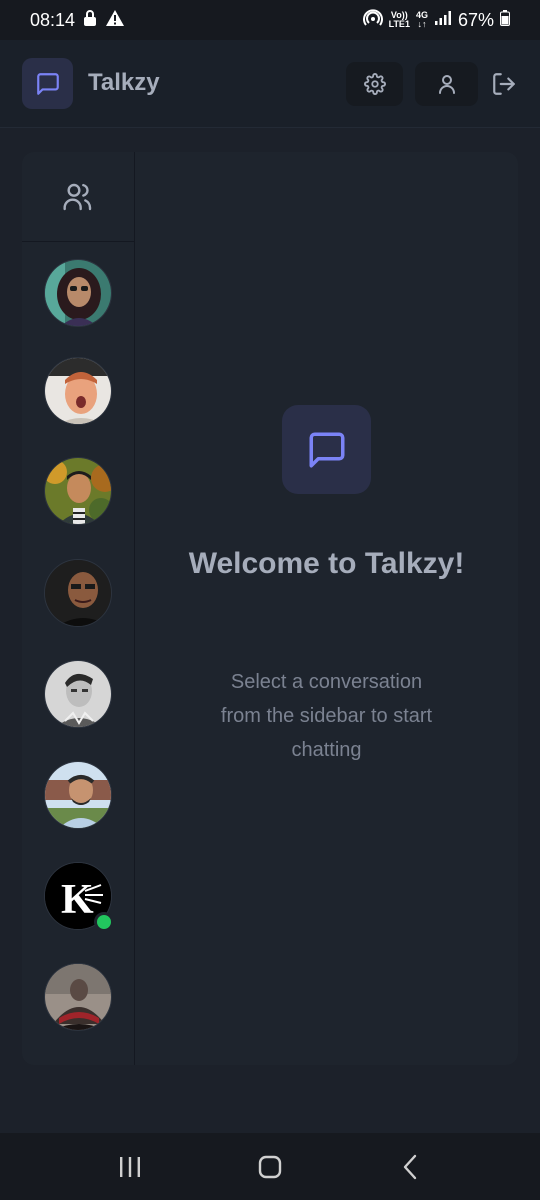  I want to click on user-icon, so click(446, 84).